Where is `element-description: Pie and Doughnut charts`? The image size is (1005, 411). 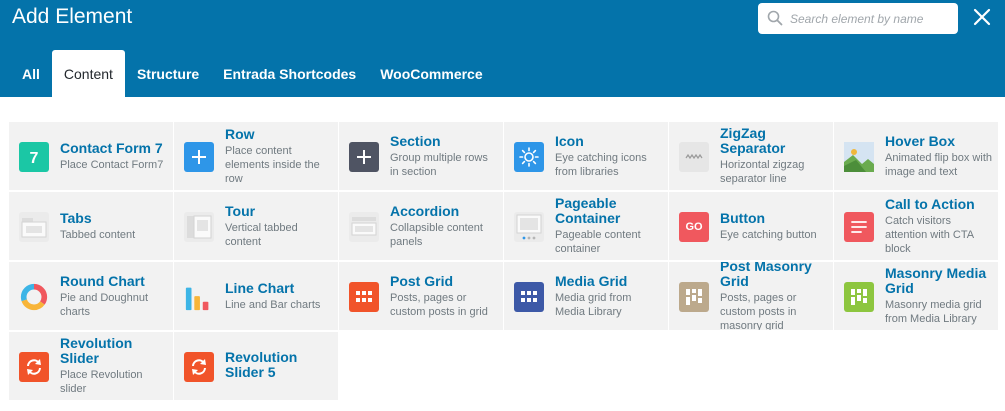
element-description: Pie and Doughnut charts is located at coordinates (104, 304).